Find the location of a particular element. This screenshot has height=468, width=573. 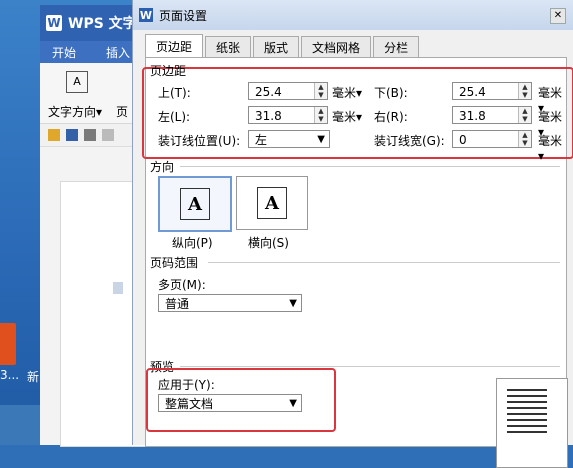

bottom-margin-input: 25.4 ▲ ▼ is located at coordinates (492, 91).